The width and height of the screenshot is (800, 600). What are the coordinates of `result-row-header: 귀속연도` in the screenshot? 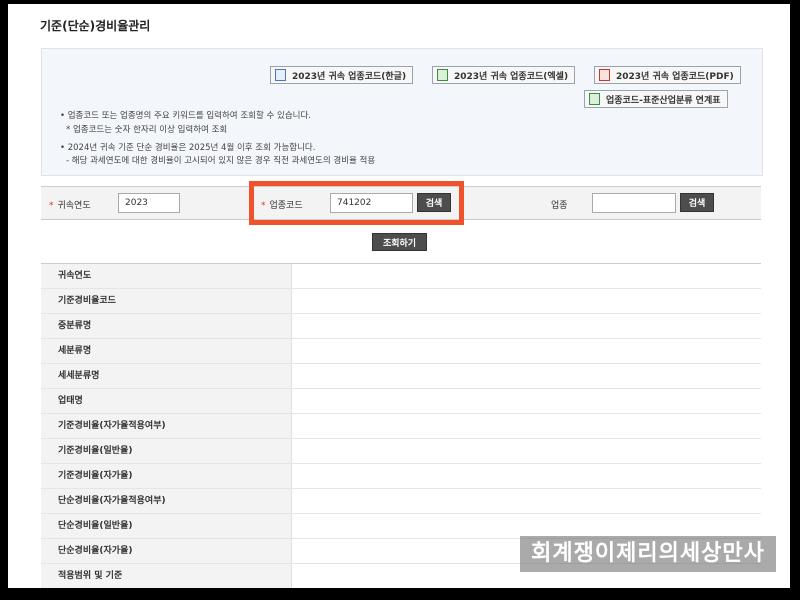 It's located at (166, 276).